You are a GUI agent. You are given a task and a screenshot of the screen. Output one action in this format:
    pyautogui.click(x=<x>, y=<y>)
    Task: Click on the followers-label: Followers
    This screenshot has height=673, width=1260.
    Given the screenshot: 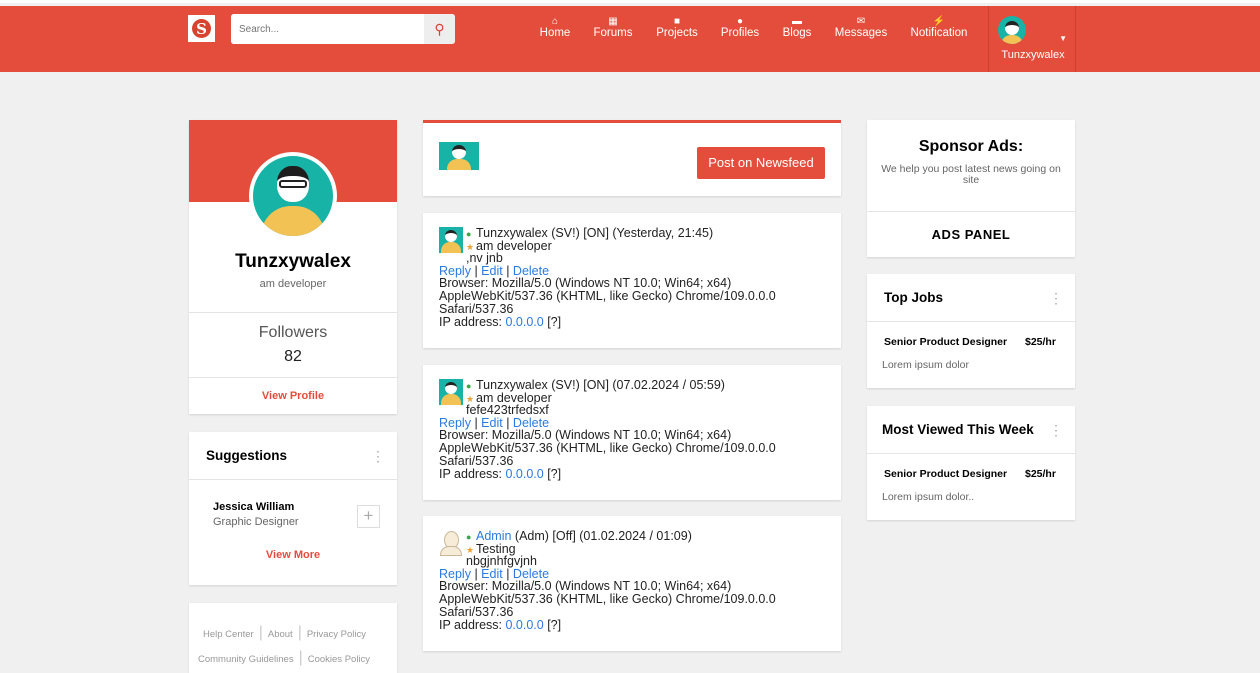 What is the action you would take?
    pyautogui.click(x=293, y=332)
    